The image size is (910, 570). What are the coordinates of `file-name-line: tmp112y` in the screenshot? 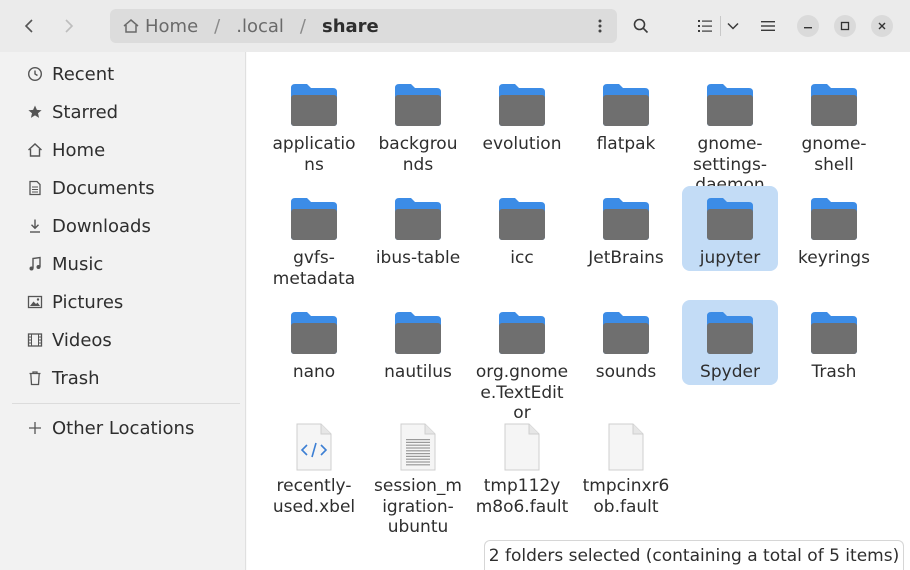 It's located at (522, 486).